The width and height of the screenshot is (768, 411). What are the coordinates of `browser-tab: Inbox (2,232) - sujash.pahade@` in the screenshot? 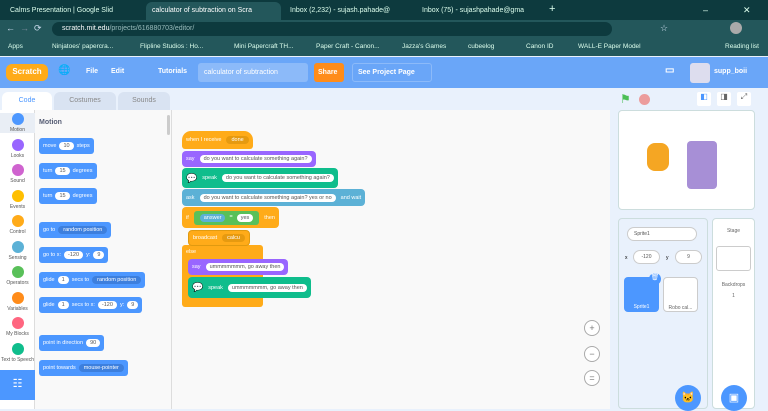 It's located at (349, 11).